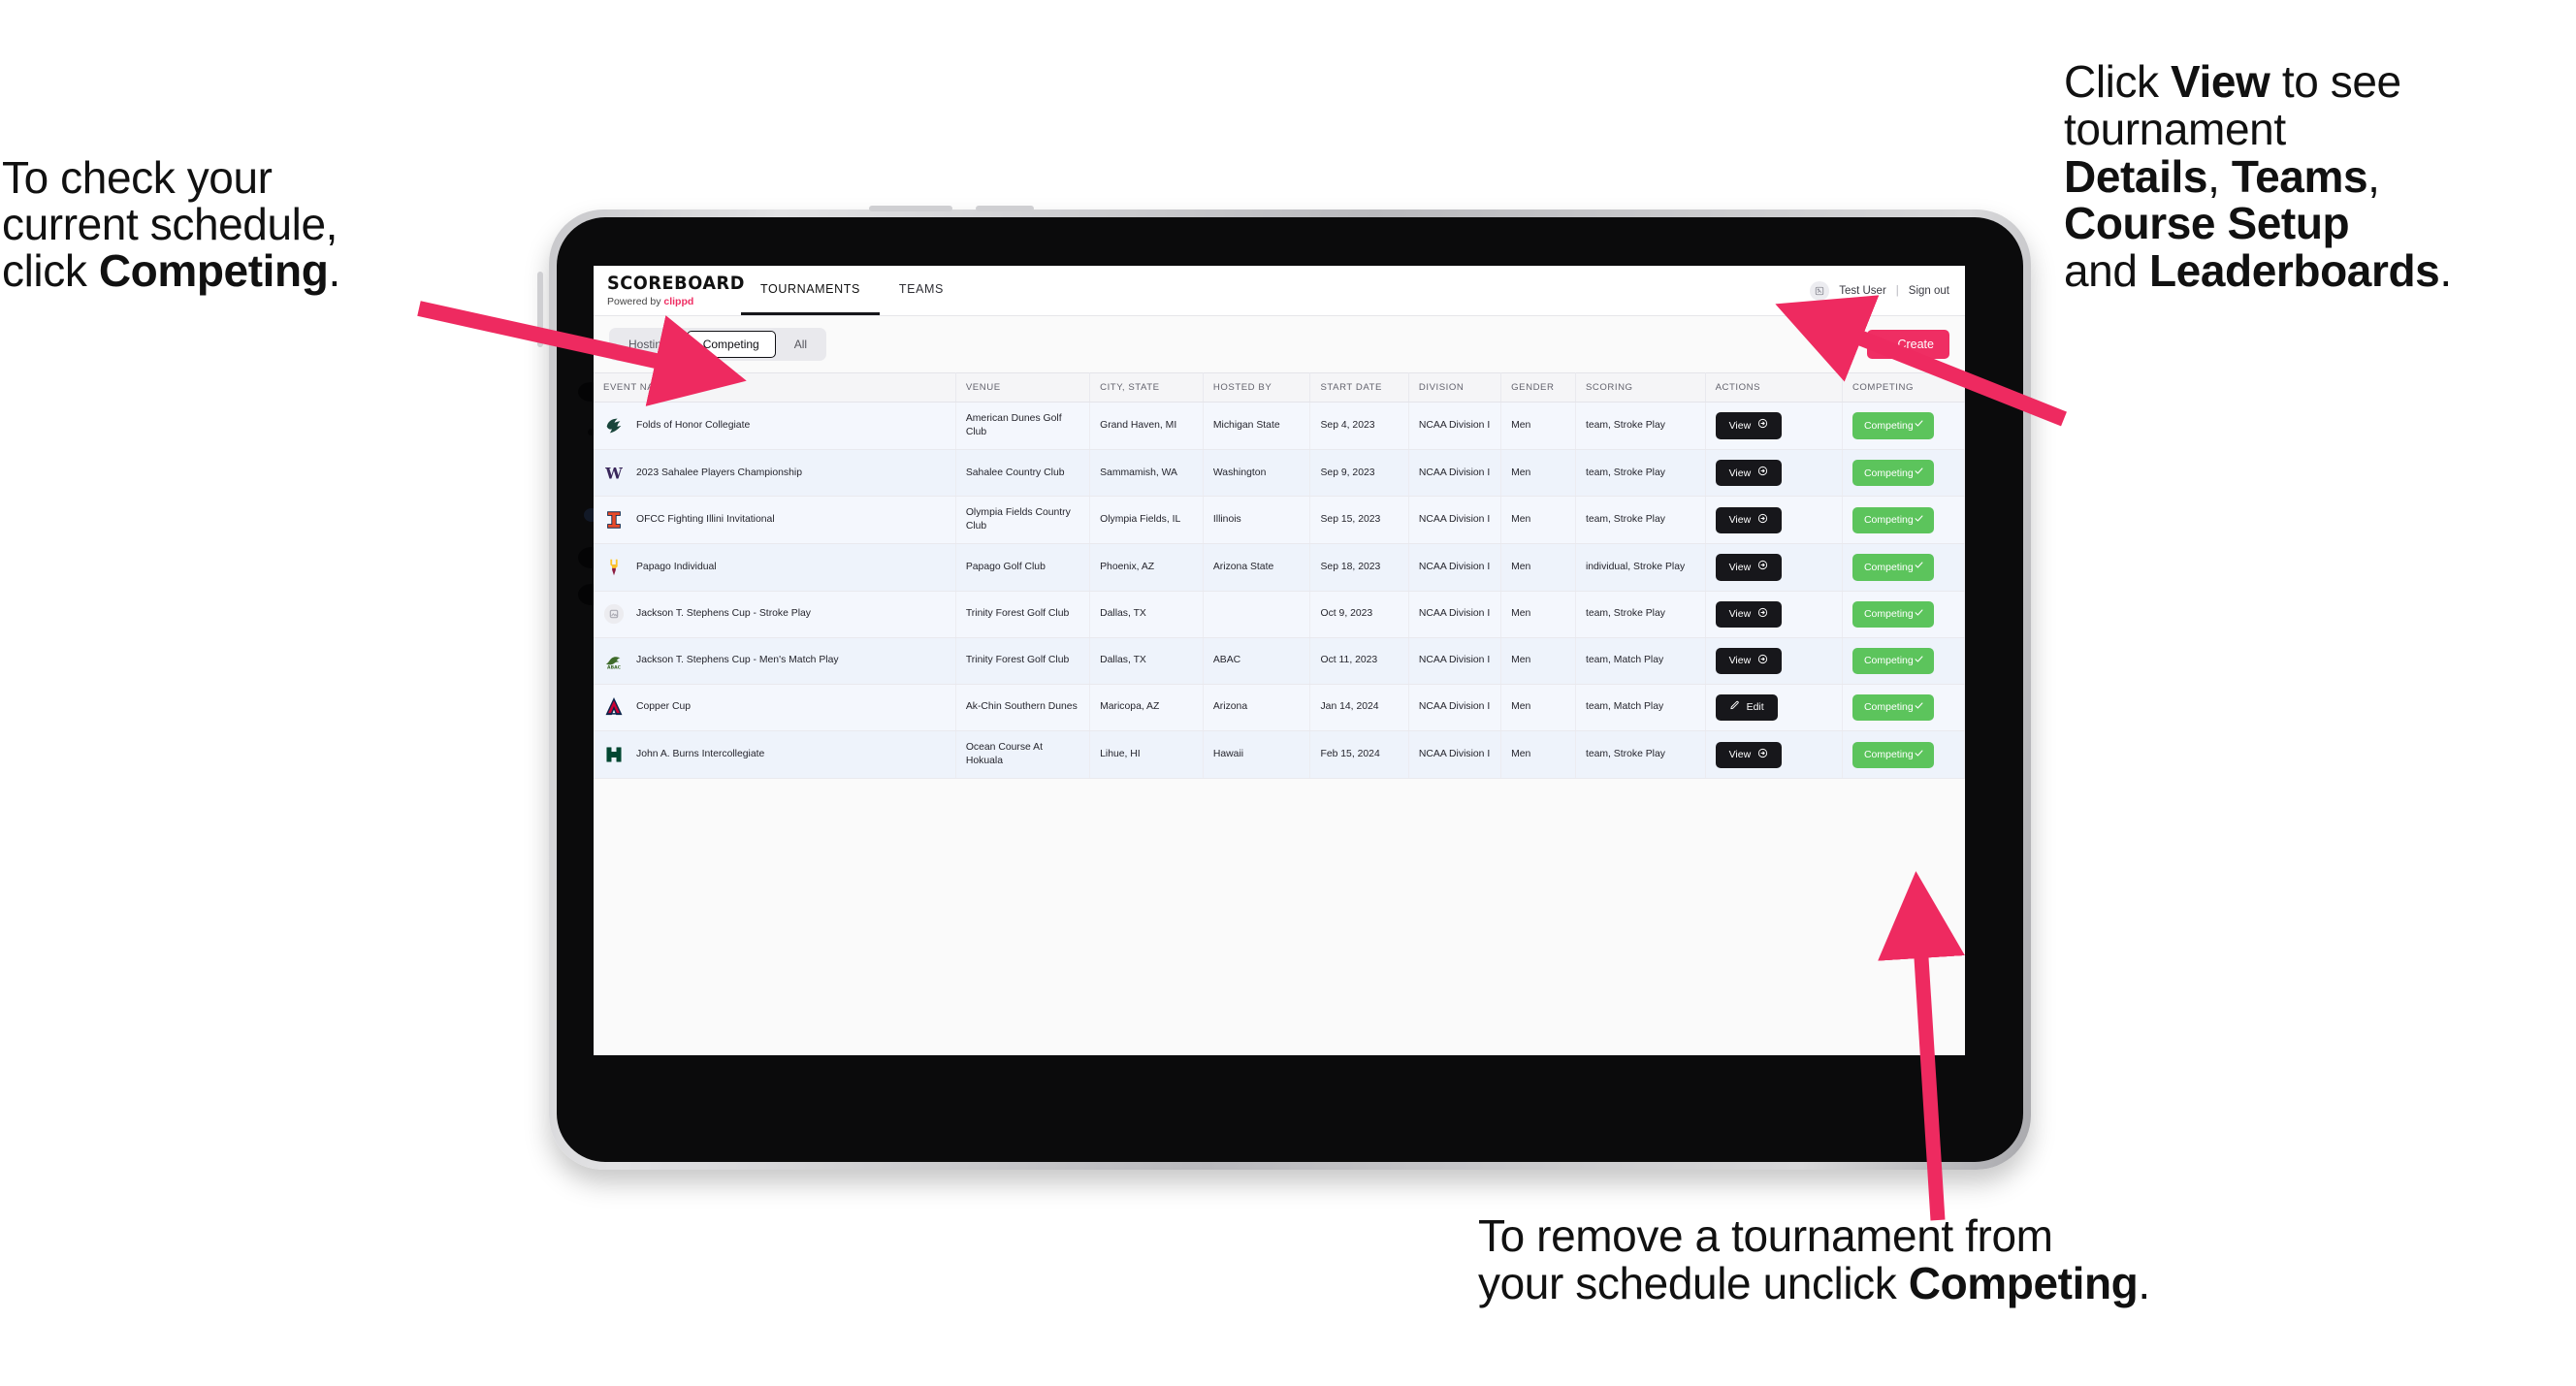  Describe the element at coordinates (1746, 707) in the screenshot. I see `edit-button: Edit` at that location.